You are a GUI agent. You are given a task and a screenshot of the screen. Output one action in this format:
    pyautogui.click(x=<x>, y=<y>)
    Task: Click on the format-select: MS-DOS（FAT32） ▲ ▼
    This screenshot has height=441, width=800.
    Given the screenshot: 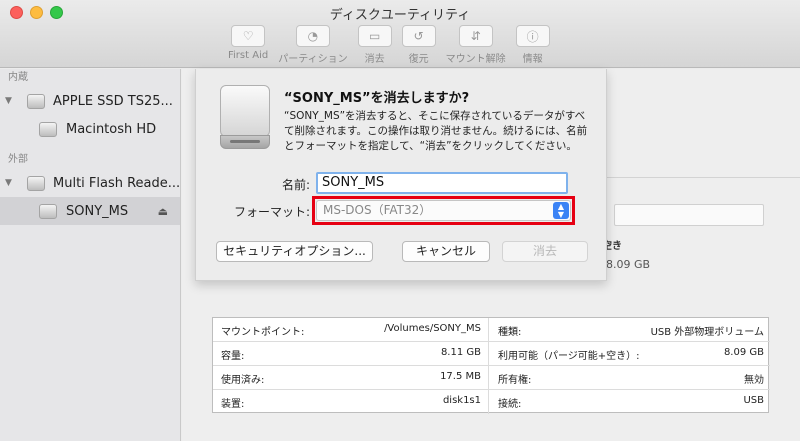 What is the action you would take?
    pyautogui.click(x=443, y=210)
    